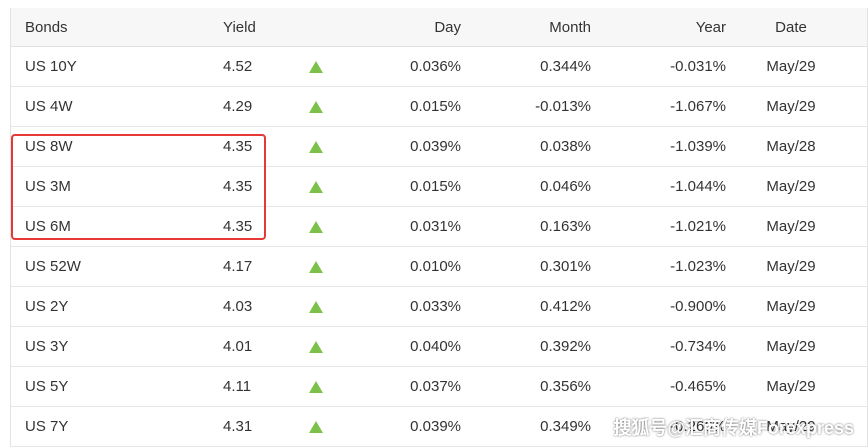 The width and height of the screenshot is (868, 448). Describe the element at coordinates (106, 186) in the screenshot. I see `bond-name: US 3M` at that location.